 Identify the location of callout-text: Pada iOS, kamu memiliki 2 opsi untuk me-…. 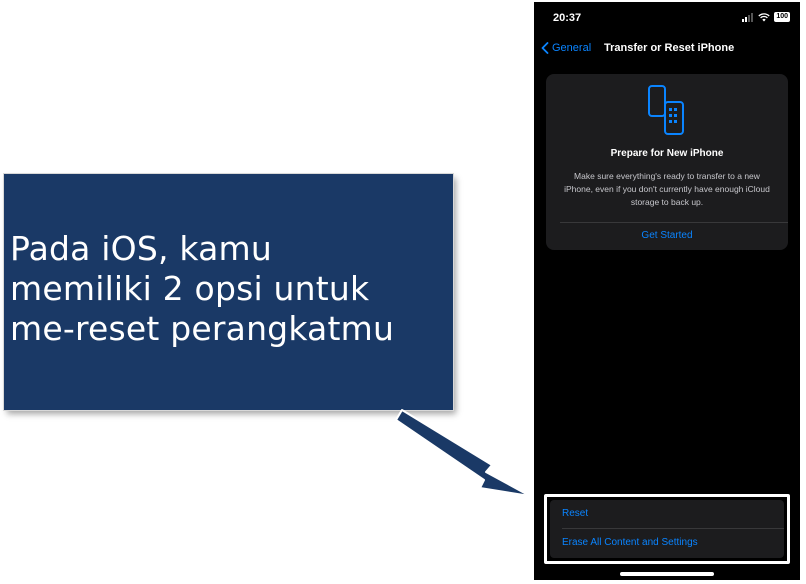
(202, 288).